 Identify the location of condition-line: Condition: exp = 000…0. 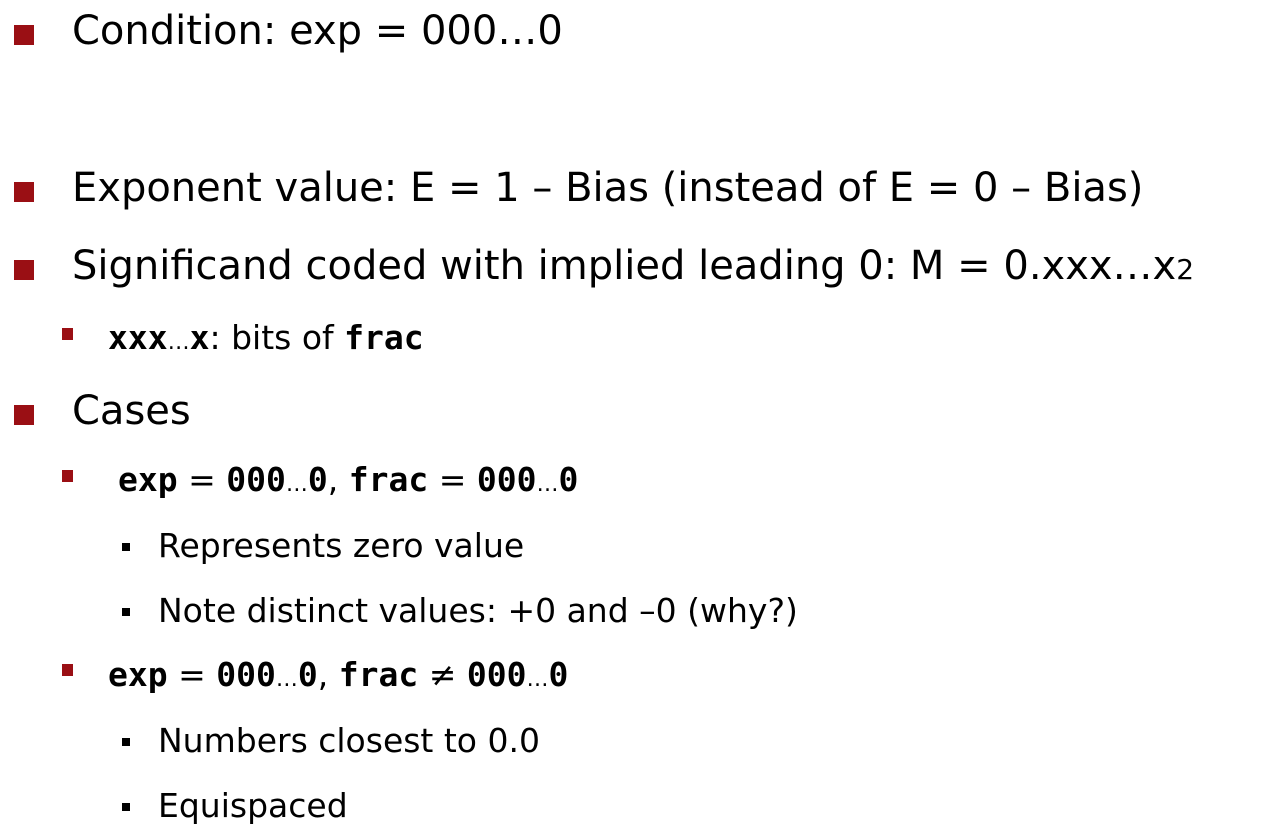
(317, 31).